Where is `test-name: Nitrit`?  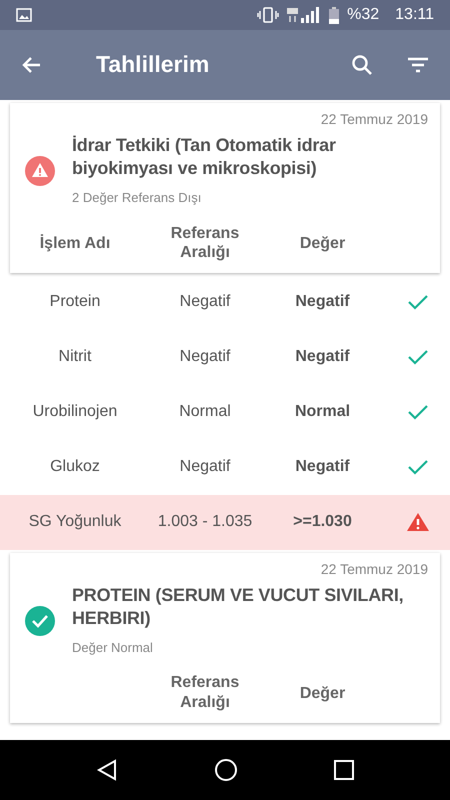
test-name: Nitrit is located at coordinates (75, 357).